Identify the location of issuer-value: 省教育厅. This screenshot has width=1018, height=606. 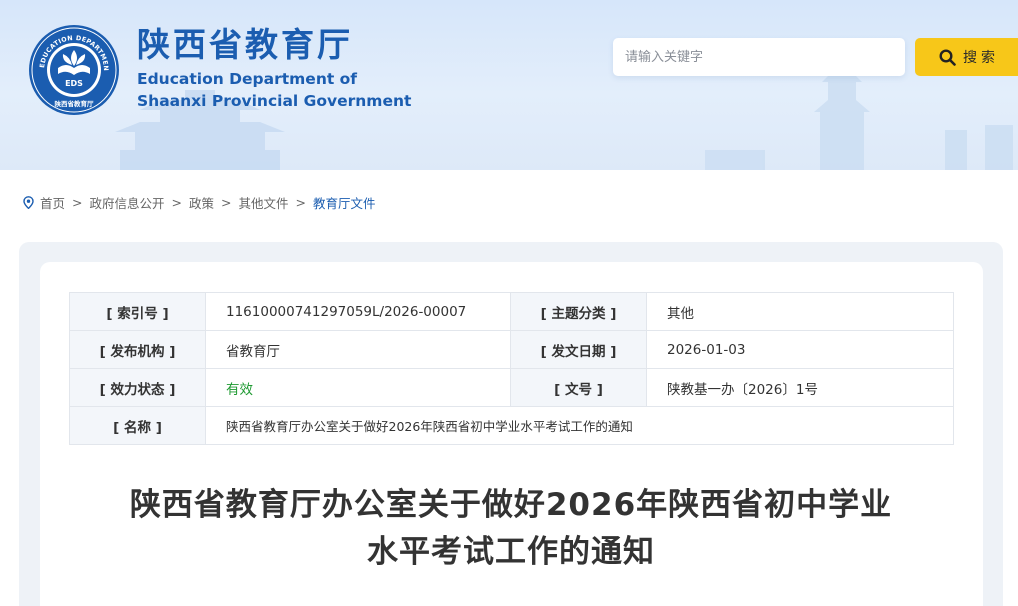
(358, 349).